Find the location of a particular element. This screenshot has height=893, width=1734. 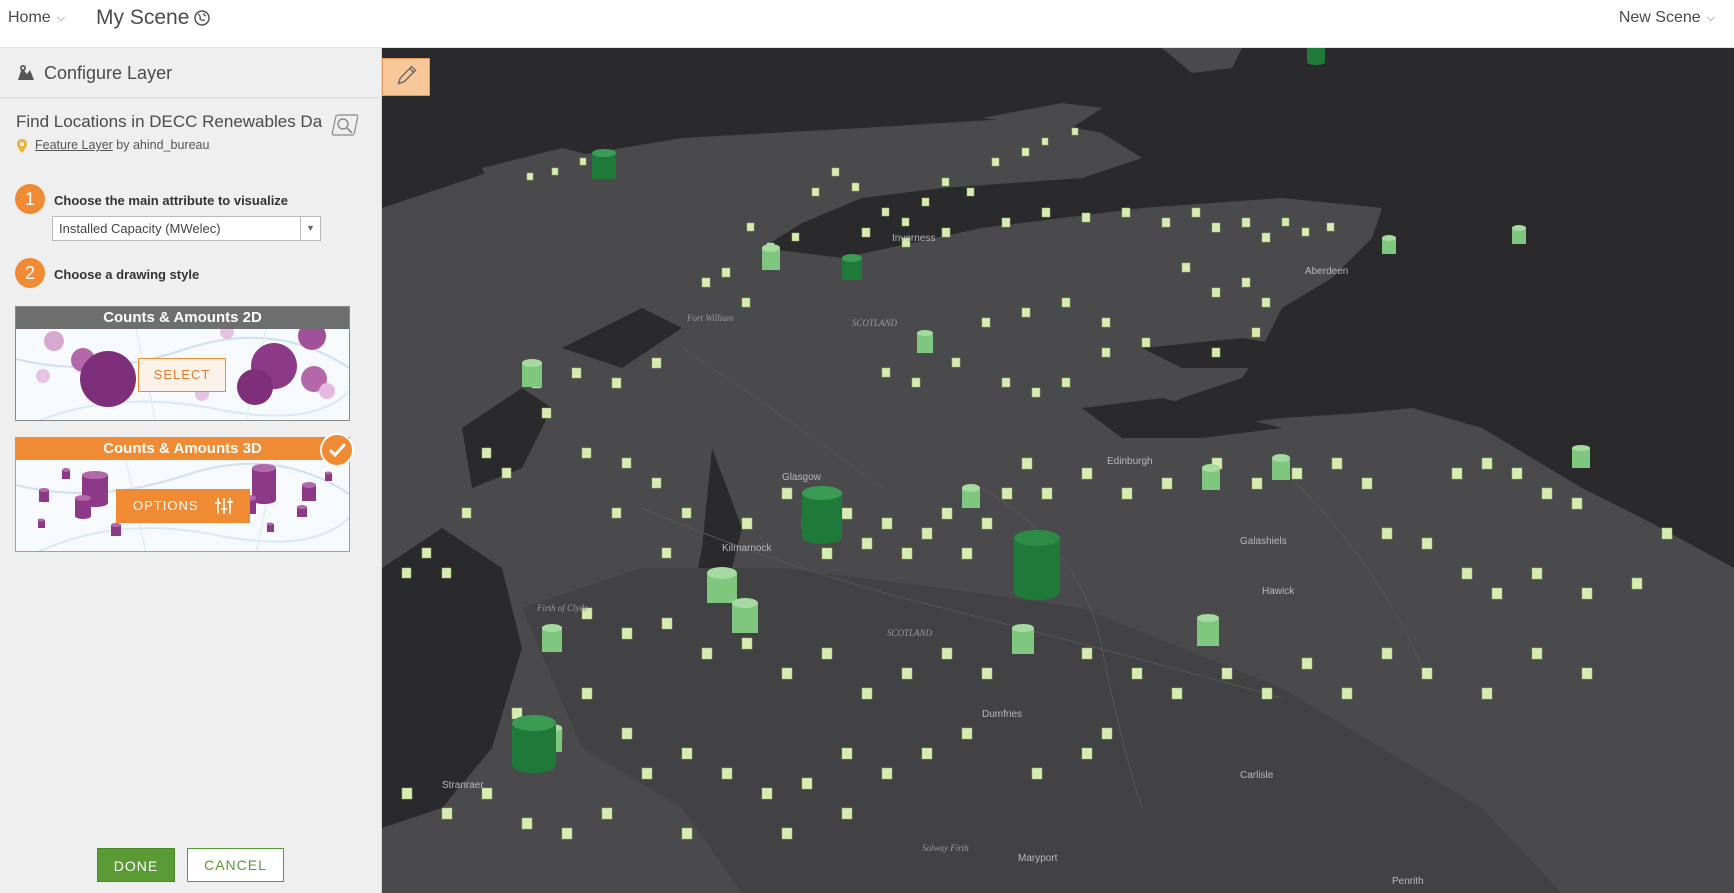

layer-meta: Feature Layer by ahind_bureau is located at coordinates (122, 145).